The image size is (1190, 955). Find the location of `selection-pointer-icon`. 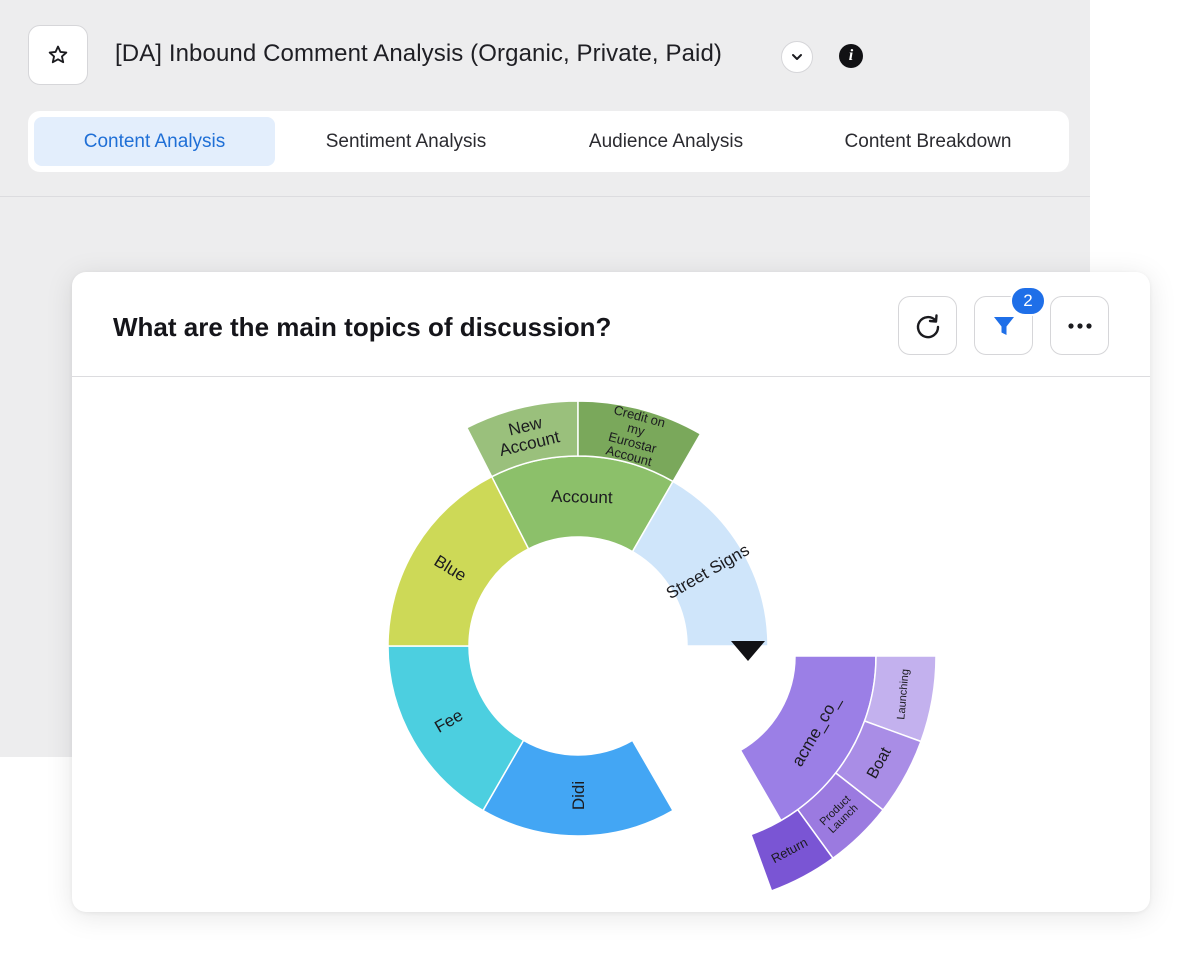

selection-pointer-icon is located at coordinates (748, 651).